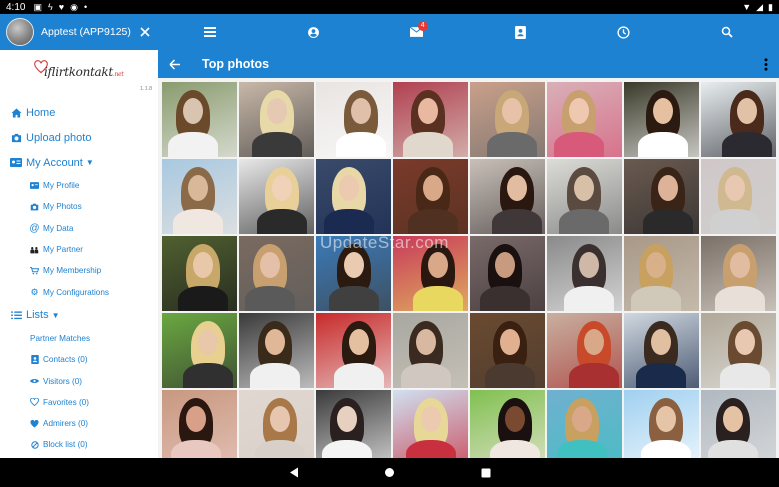  I want to click on menu-my-photos: My Photos, so click(79, 206).